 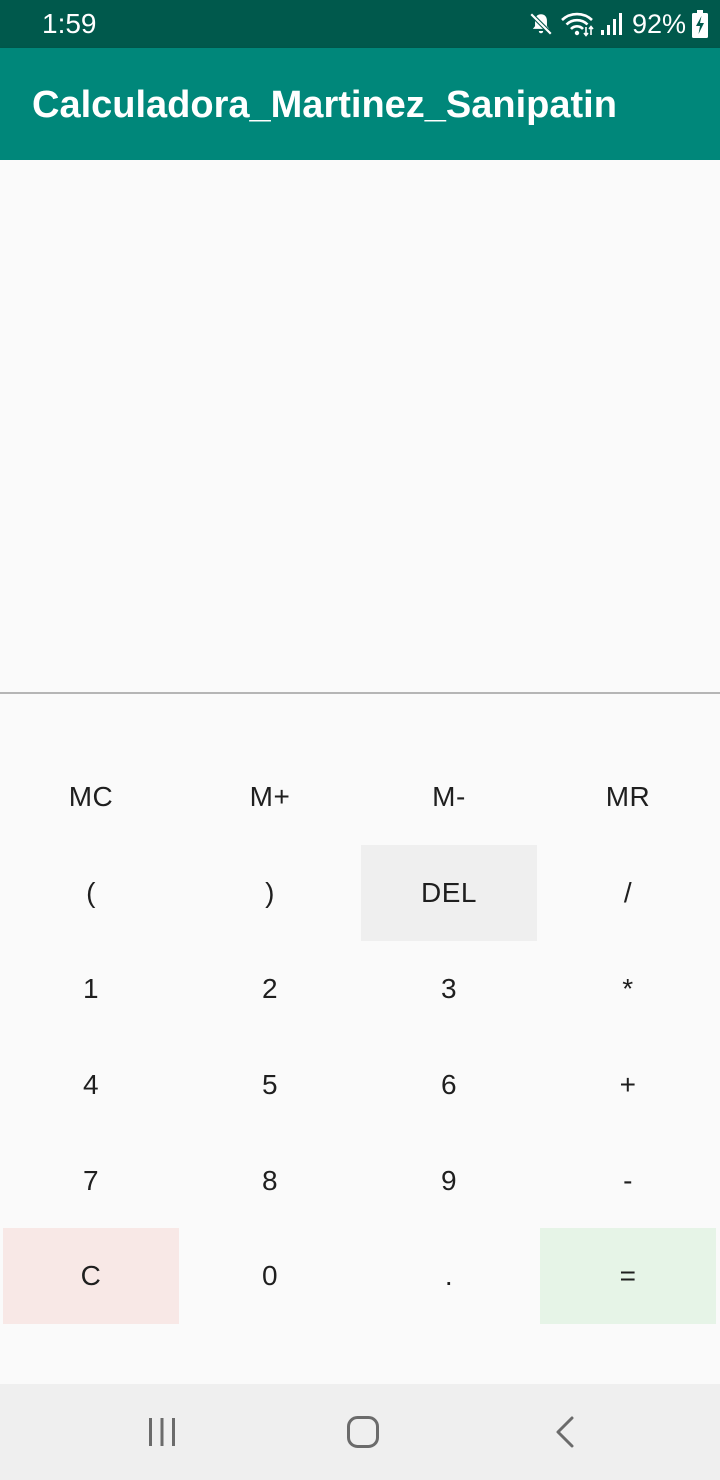 I want to click on decimal-point-button: ., so click(x=449, y=1276).